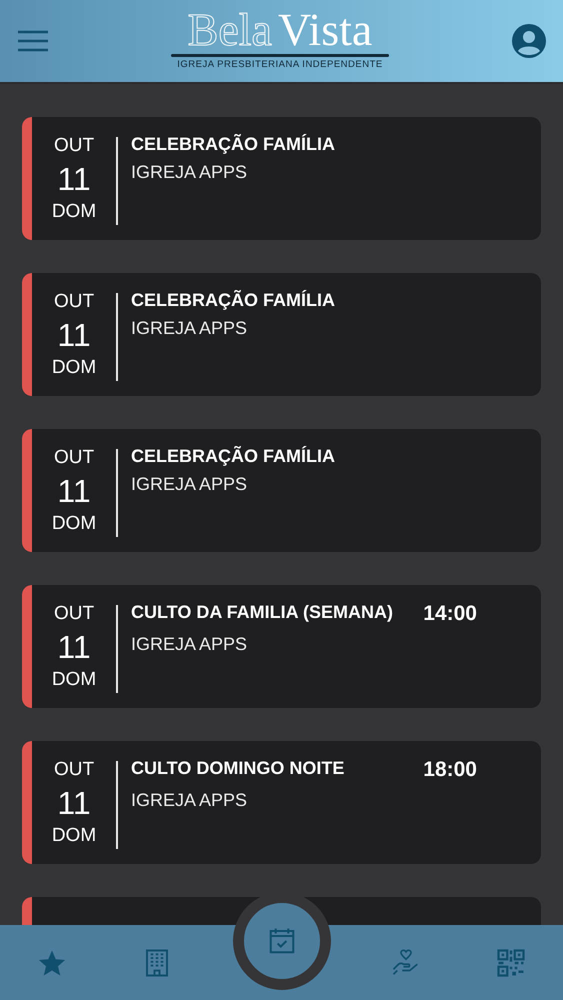 The height and width of the screenshot is (1000, 563). Describe the element at coordinates (262, 612) in the screenshot. I see `event-title: CULTO DA FAMILIA (SEMANA)` at that location.